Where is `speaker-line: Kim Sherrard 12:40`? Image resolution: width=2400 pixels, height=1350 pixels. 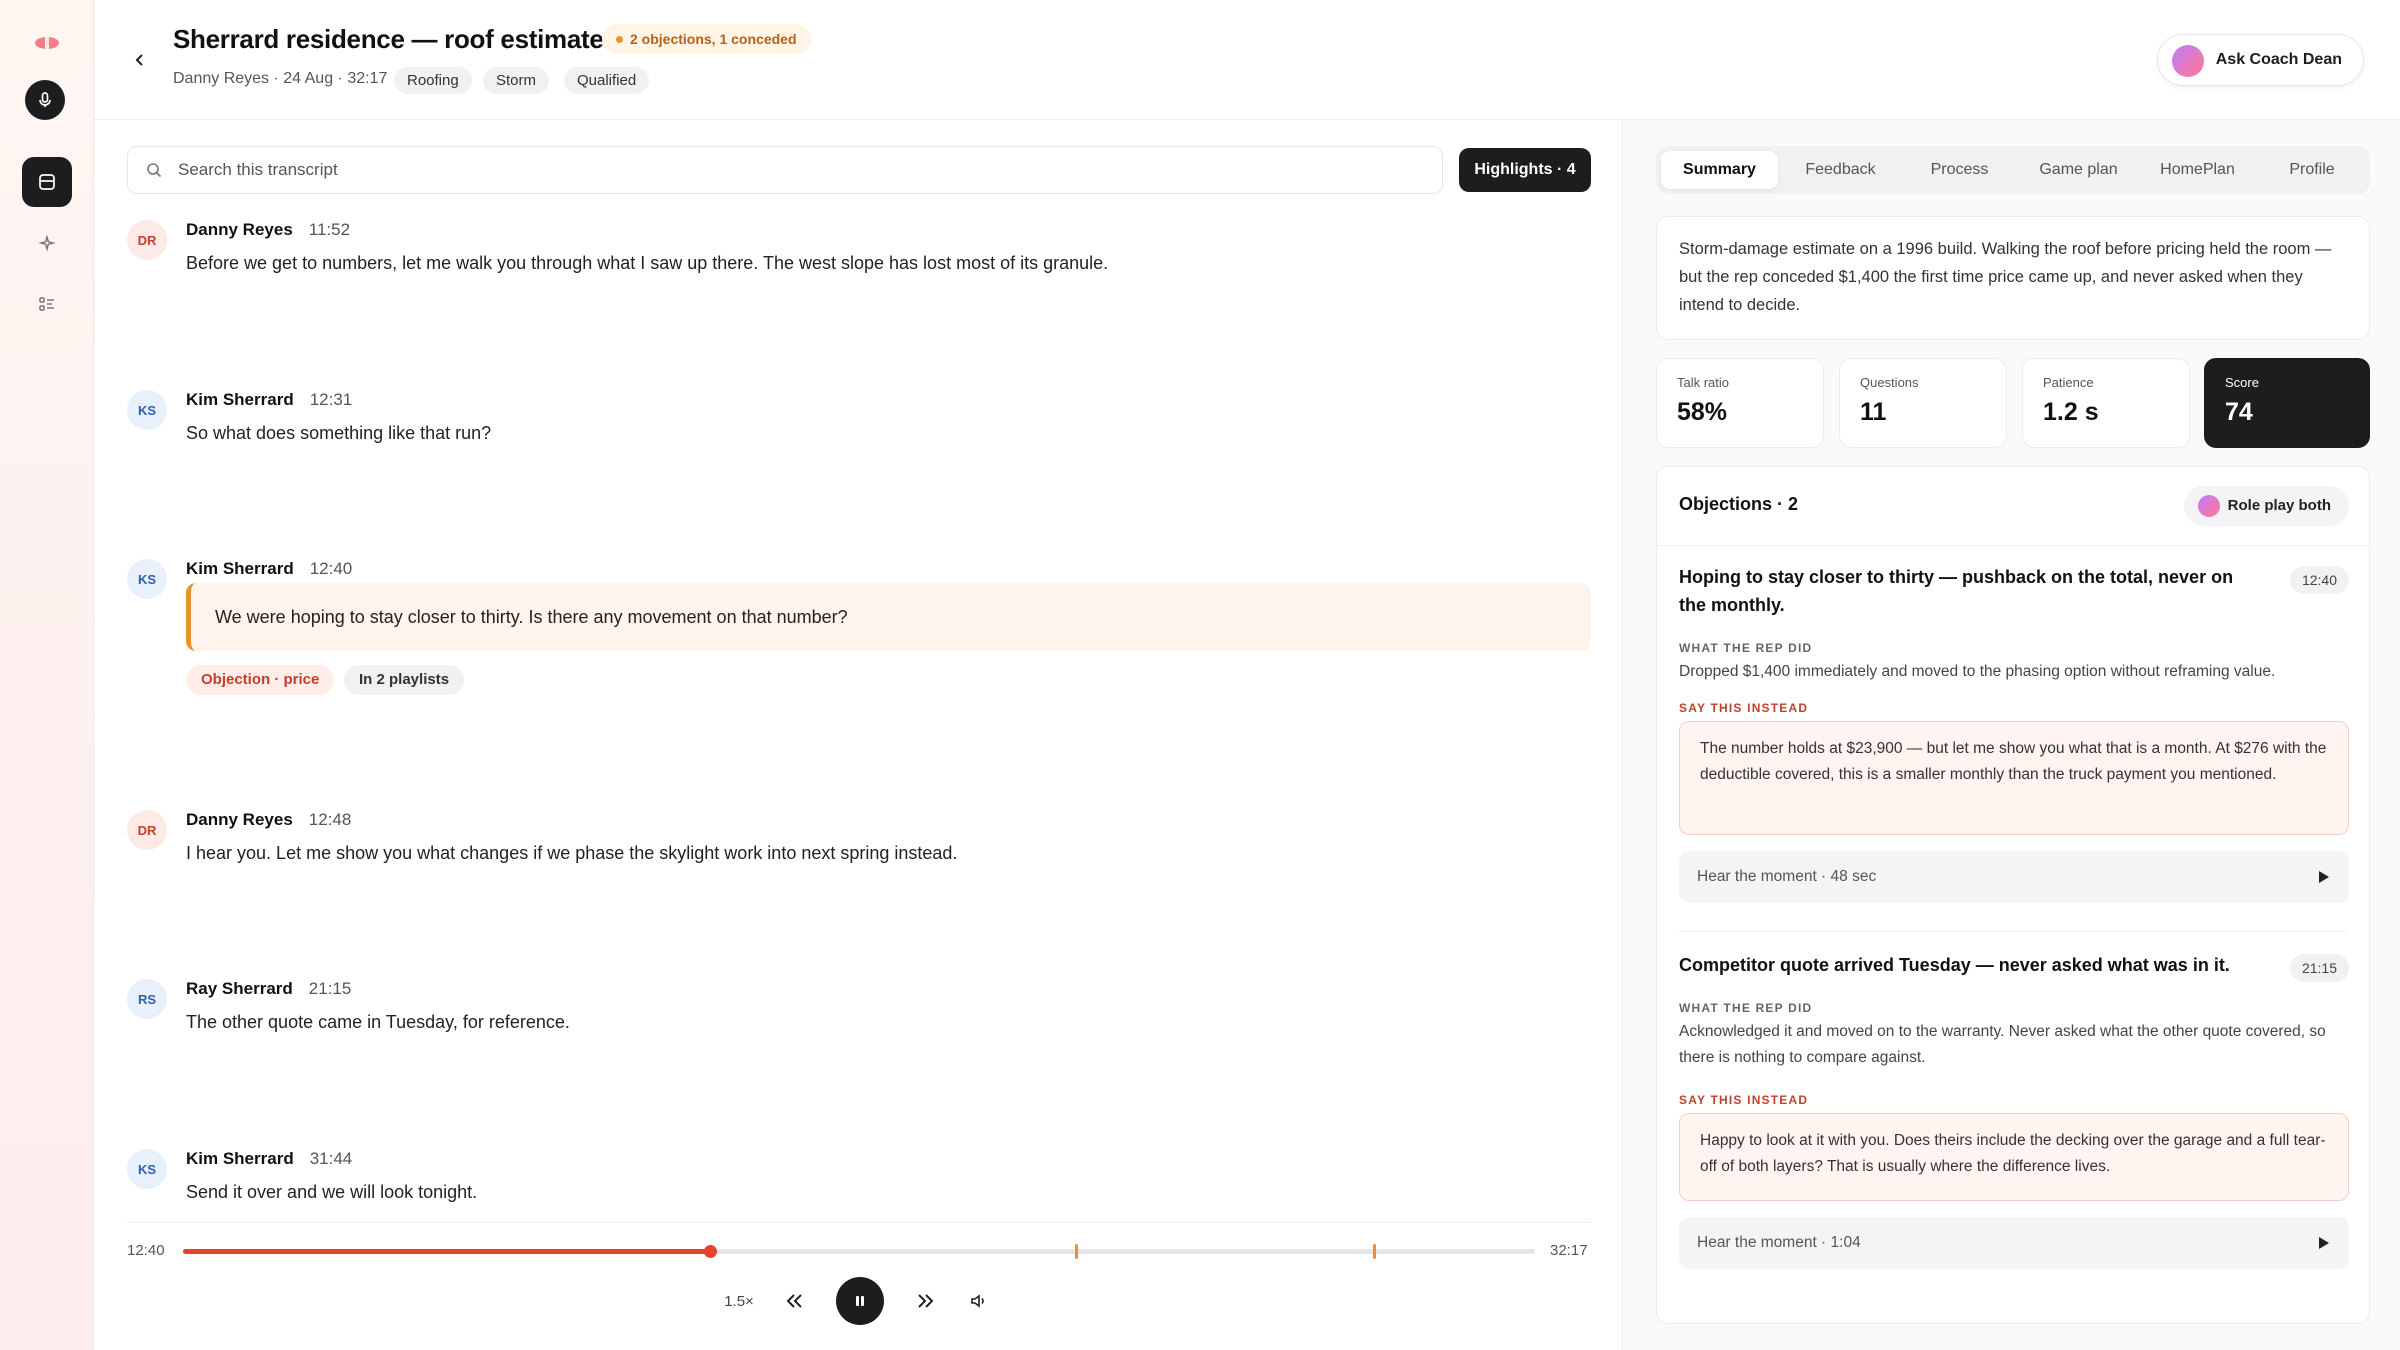 speaker-line: Kim Sherrard 12:40 is located at coordinates (269, 569).